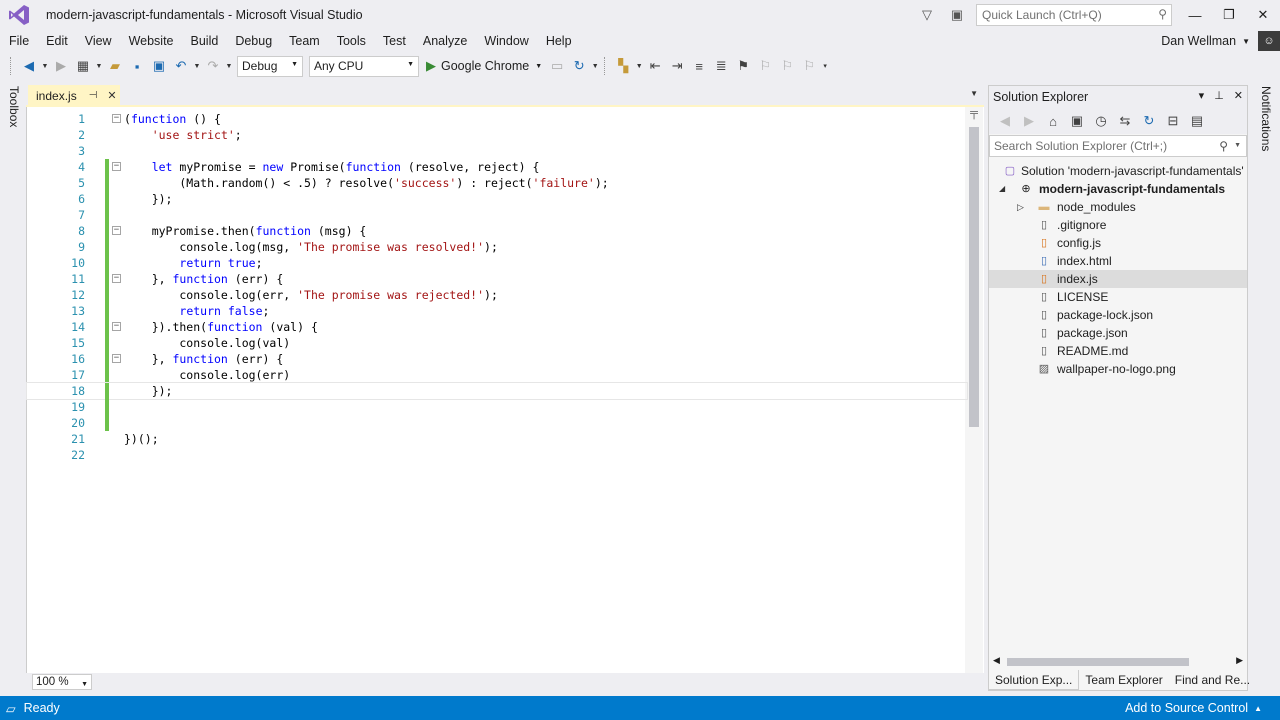 The image size is (1280, 720). Describe the element at coordinates (677, 66) in the screenshot. I see `indent-icon: ⇥` at that location.